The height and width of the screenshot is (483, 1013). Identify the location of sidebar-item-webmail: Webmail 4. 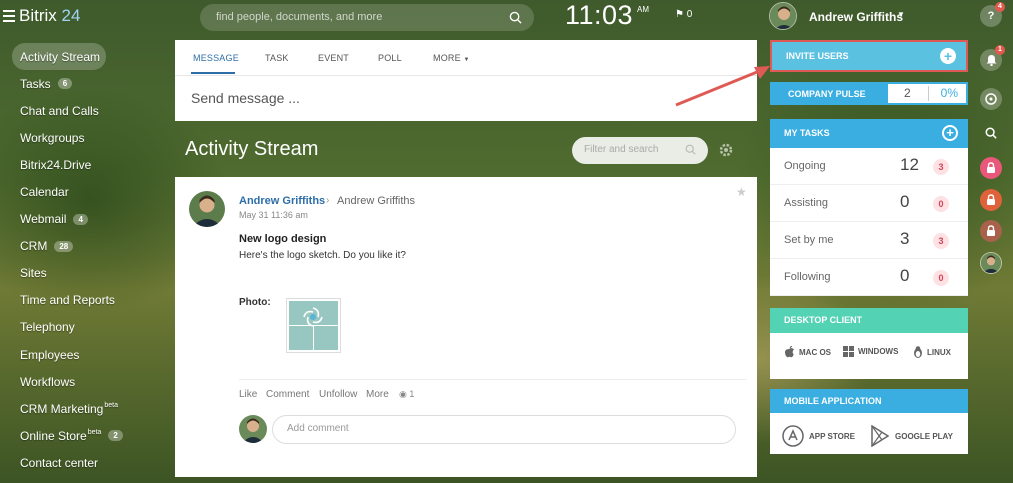
(87, 219).